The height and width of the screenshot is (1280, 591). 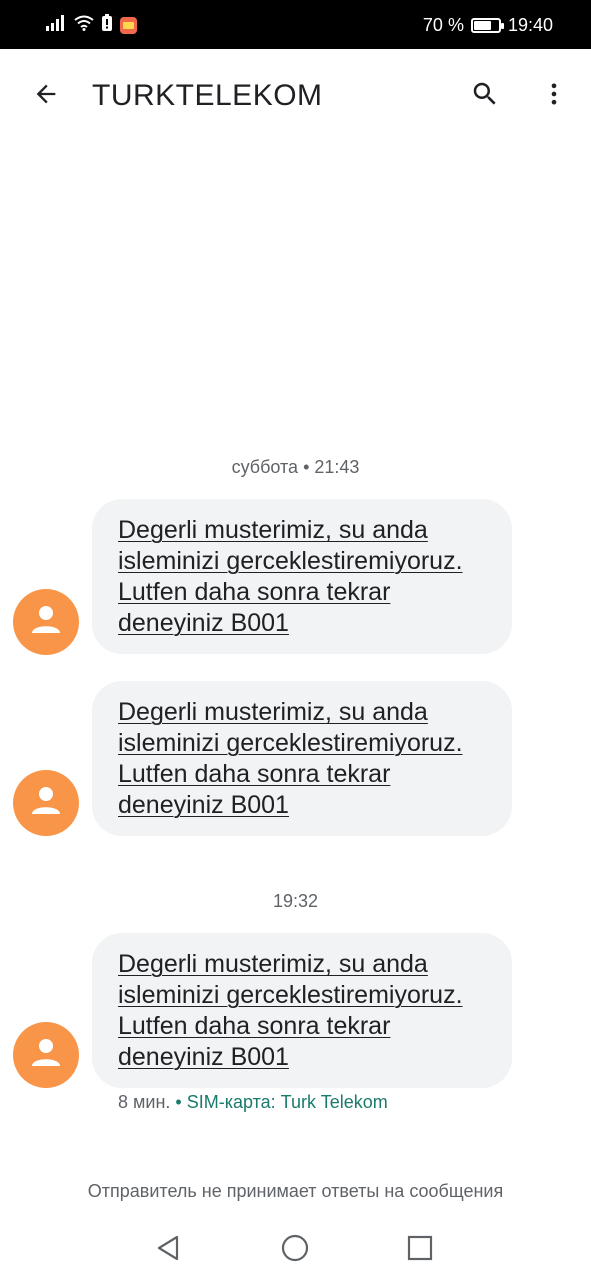 I want to click on battery-level-fill, so click(x=482, y=25).